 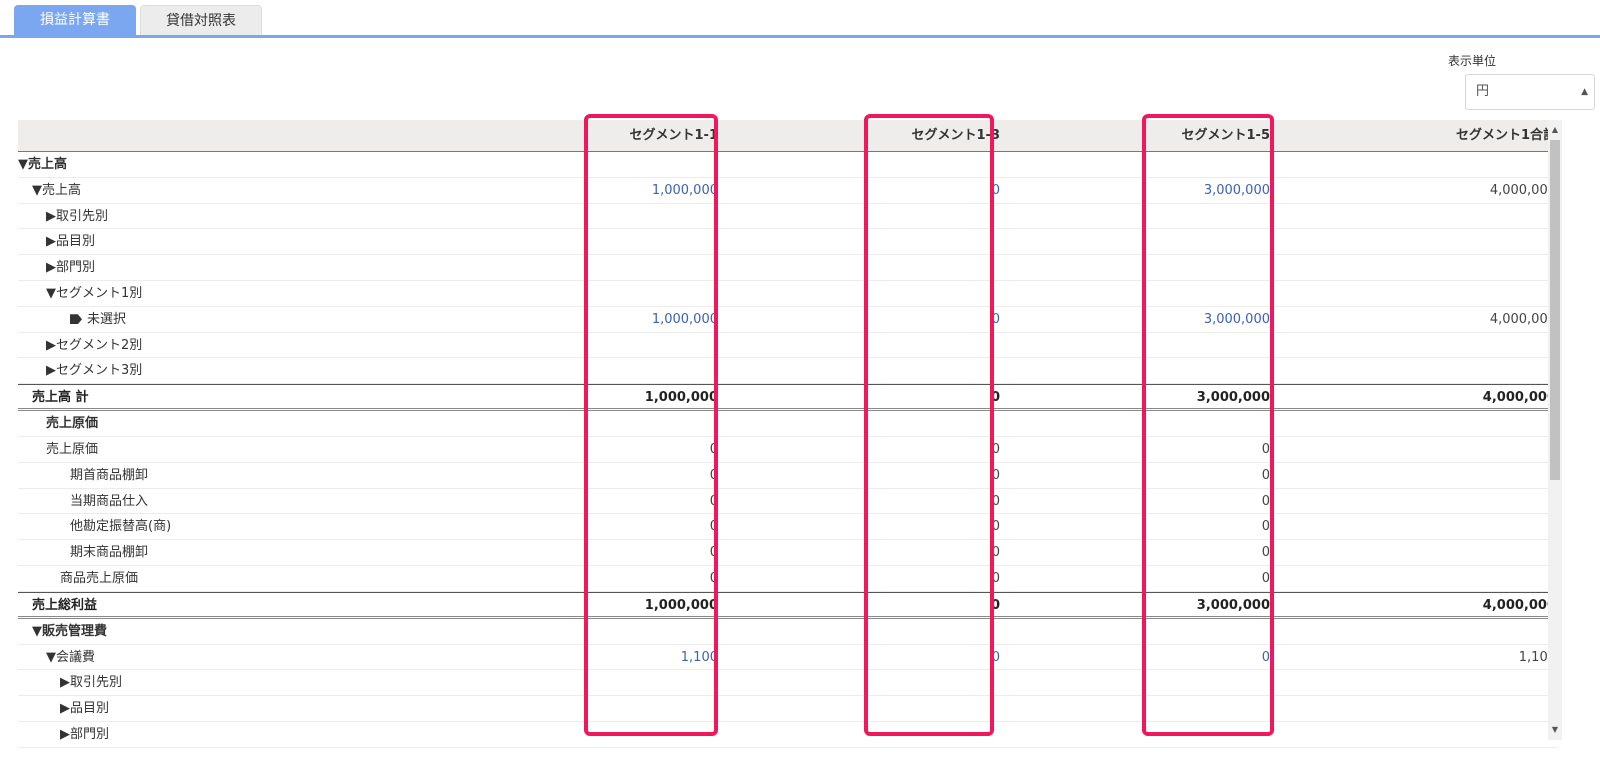 What do you see at coordinates (1555, 310) in the screenshot?
I see `scrollbar-thumb` at bounding box center [1555, 310].